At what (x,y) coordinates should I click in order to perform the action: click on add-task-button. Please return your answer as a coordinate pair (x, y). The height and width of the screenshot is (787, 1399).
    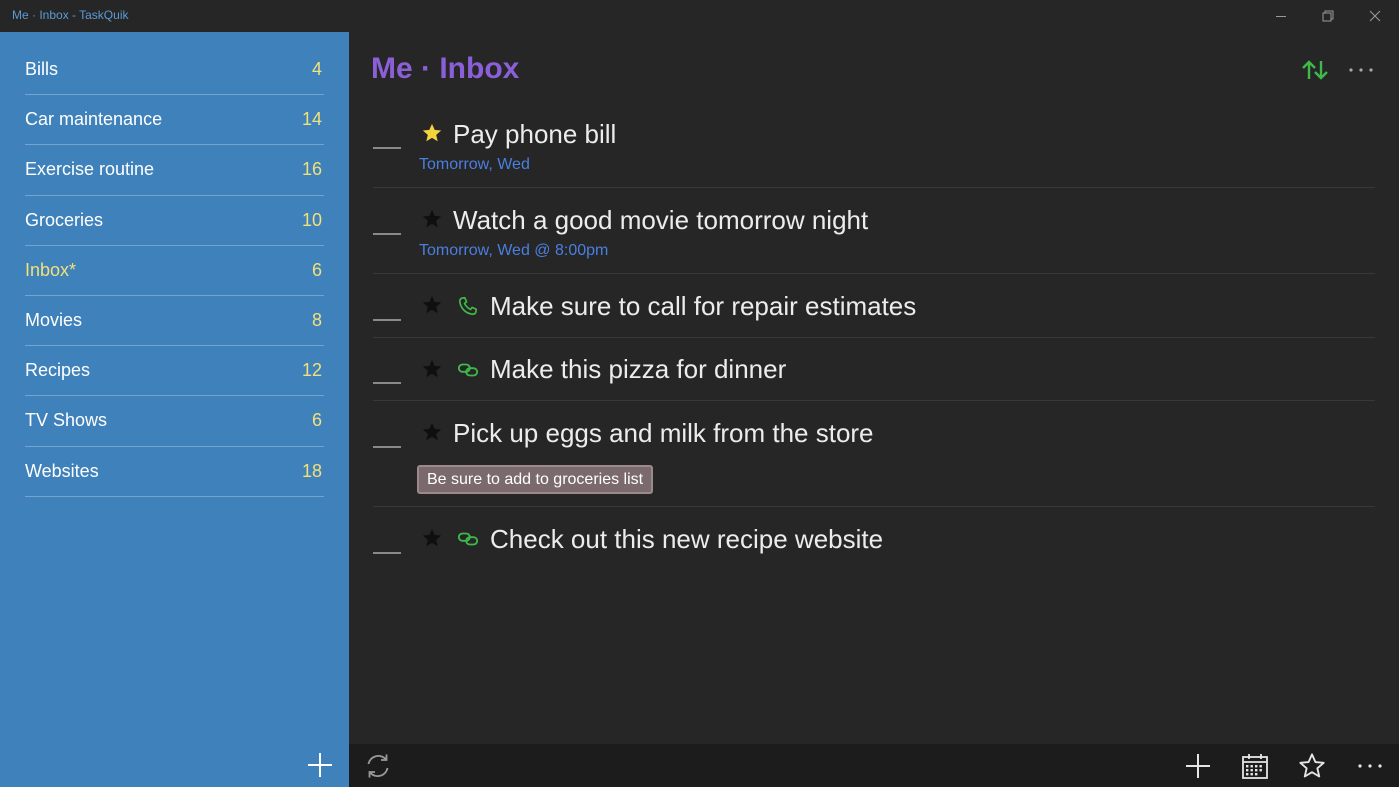
    Looking at the image, I should click on (1198, 766).